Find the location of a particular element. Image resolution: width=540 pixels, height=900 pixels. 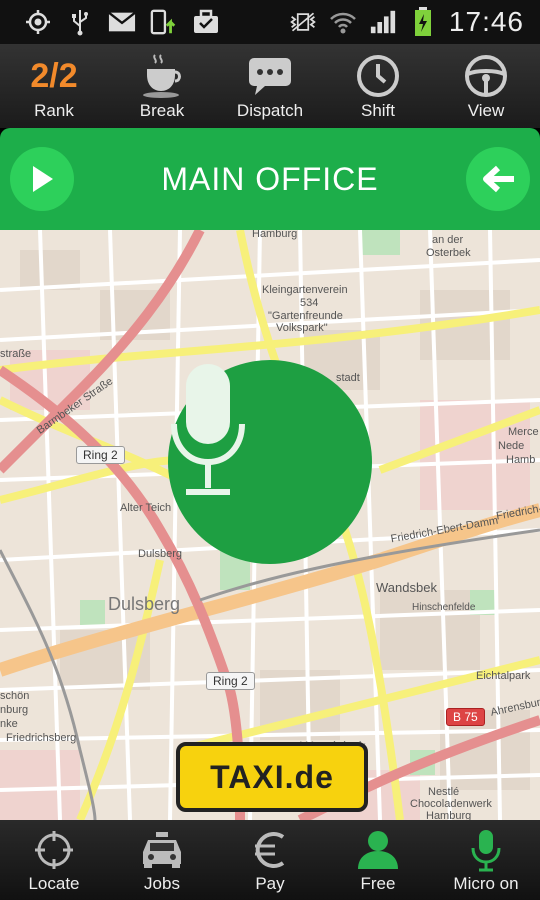

free-button: Free is located at coordinates (378, 860).